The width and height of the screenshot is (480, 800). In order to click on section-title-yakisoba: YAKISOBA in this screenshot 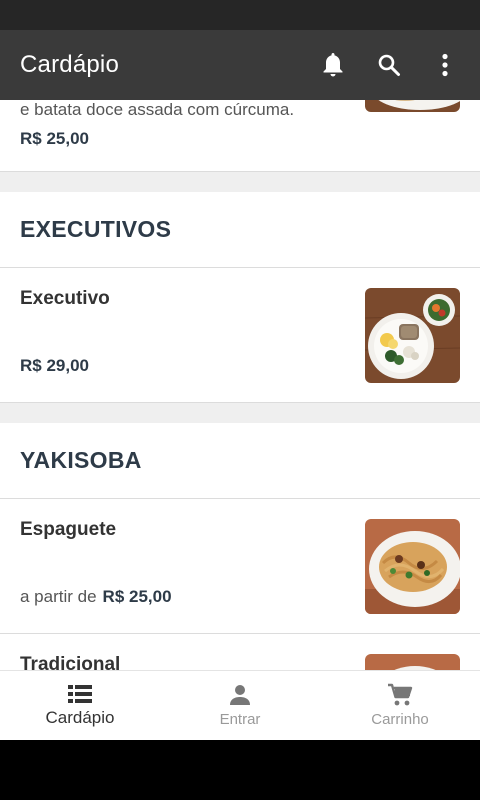, I will do `click(240, 461)`.